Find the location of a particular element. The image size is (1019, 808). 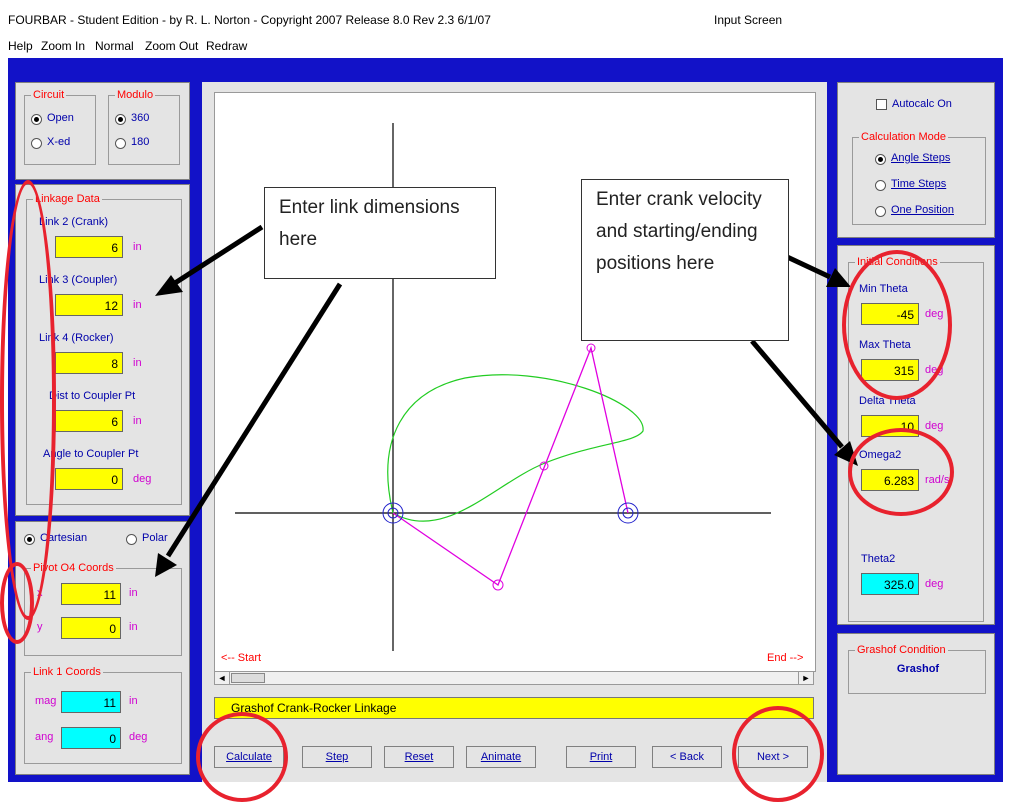

arrow-link-upper is located at coordinates (218, 255).